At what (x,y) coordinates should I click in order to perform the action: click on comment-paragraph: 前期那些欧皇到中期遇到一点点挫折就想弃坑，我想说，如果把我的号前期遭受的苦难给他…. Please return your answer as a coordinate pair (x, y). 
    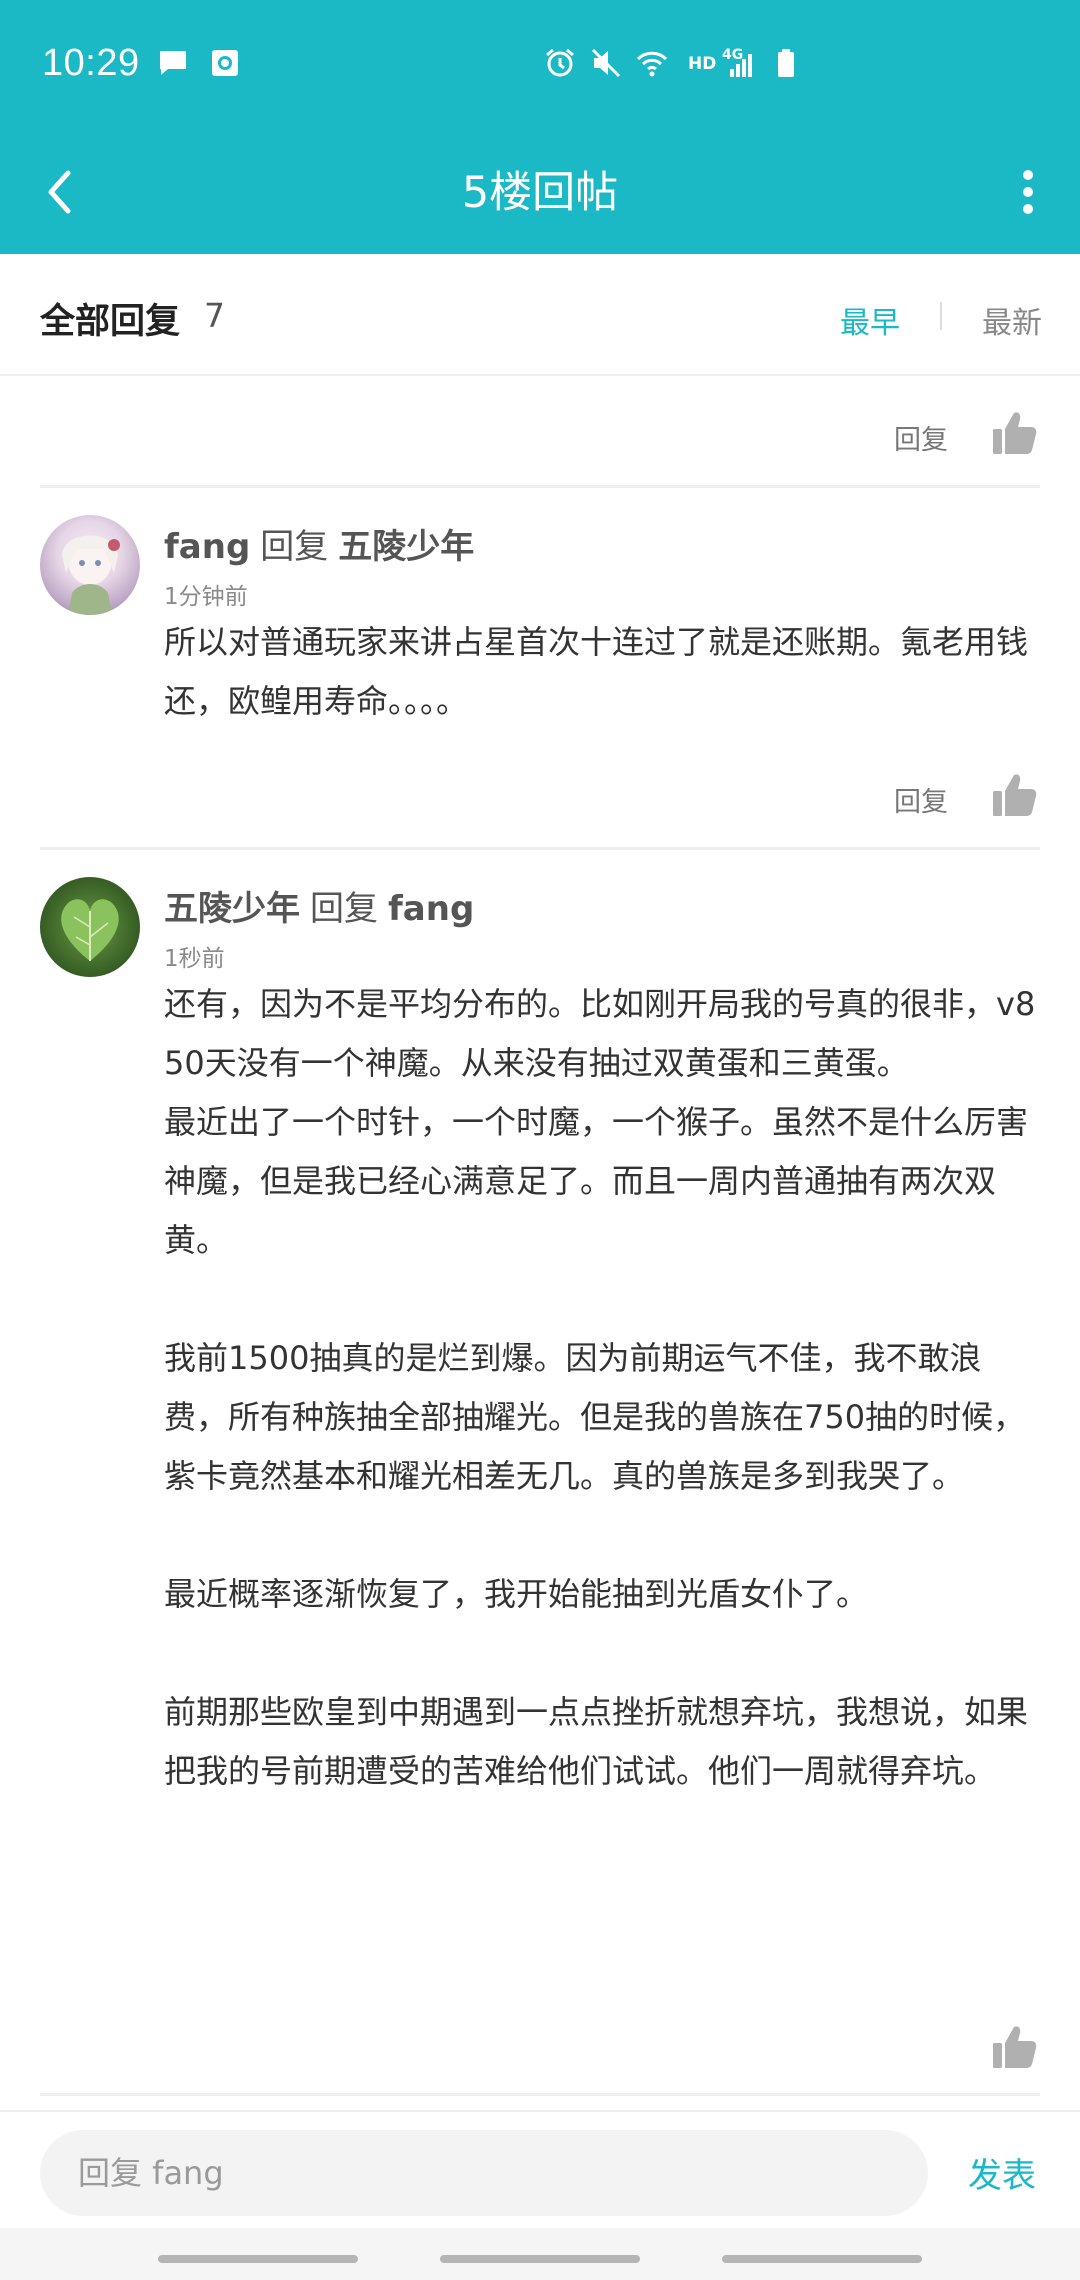
    Looking at the image, I should click on (596, 1741).